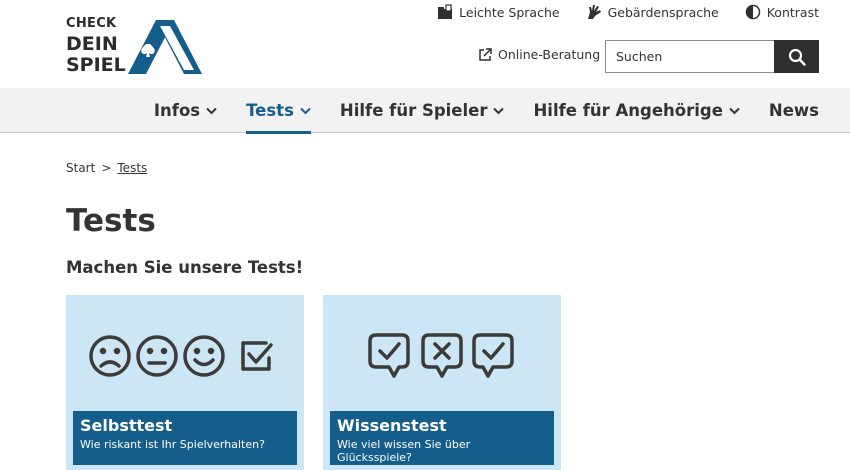 The width and height of the screenshot is (850, 470). What do you see at coordinates (172, 444) in the screenshot?
I see `card-subtitle: Wie riskant ist Ihr Spielverhalten?` at bounding box center [172, 444].